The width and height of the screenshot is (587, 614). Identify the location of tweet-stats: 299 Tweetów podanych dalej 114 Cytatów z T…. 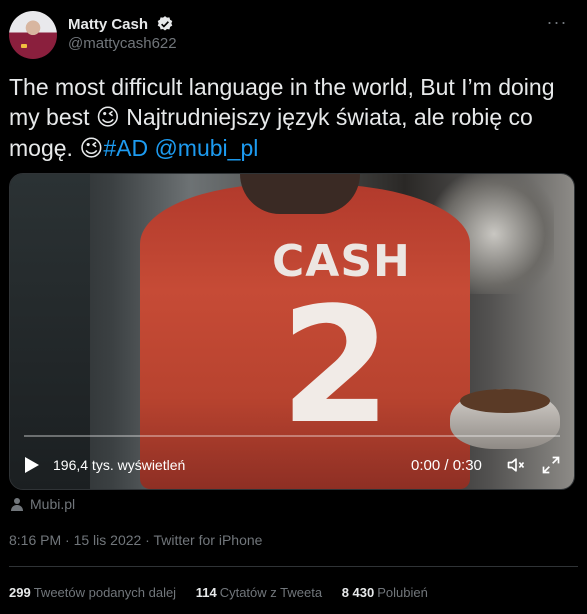
(226, 592).